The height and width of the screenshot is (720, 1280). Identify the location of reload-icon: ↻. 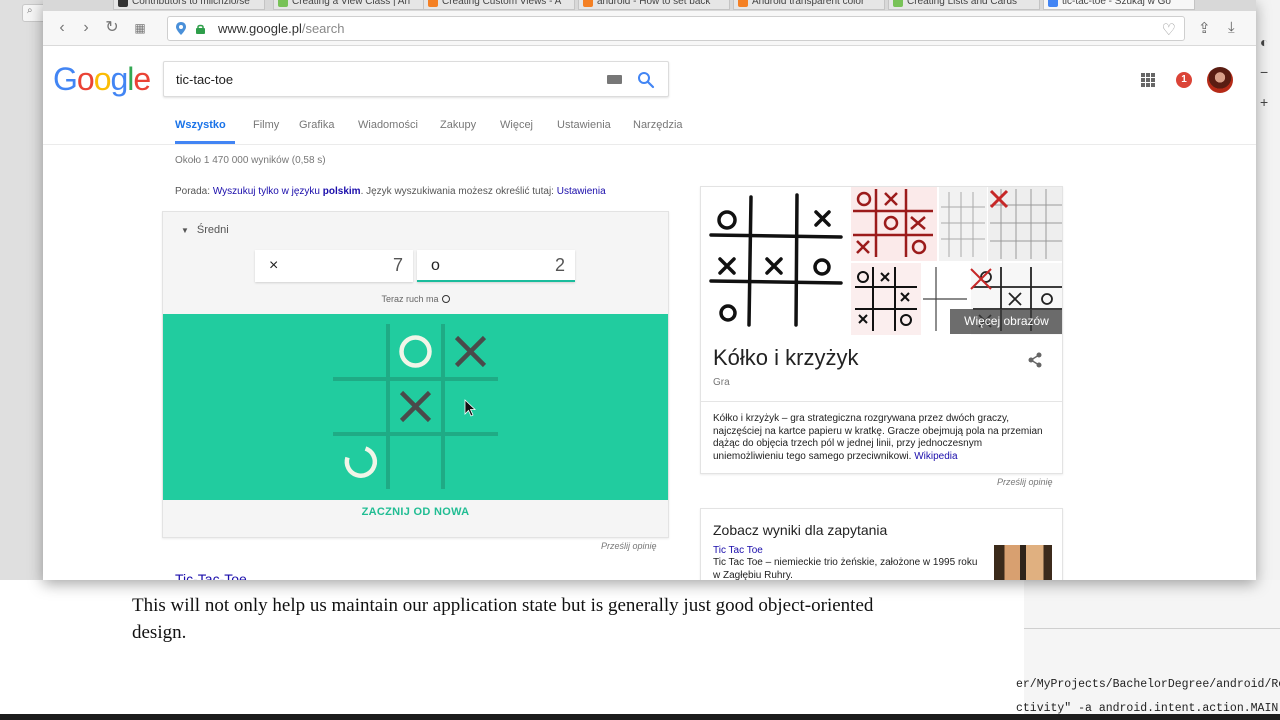
(112, 28).